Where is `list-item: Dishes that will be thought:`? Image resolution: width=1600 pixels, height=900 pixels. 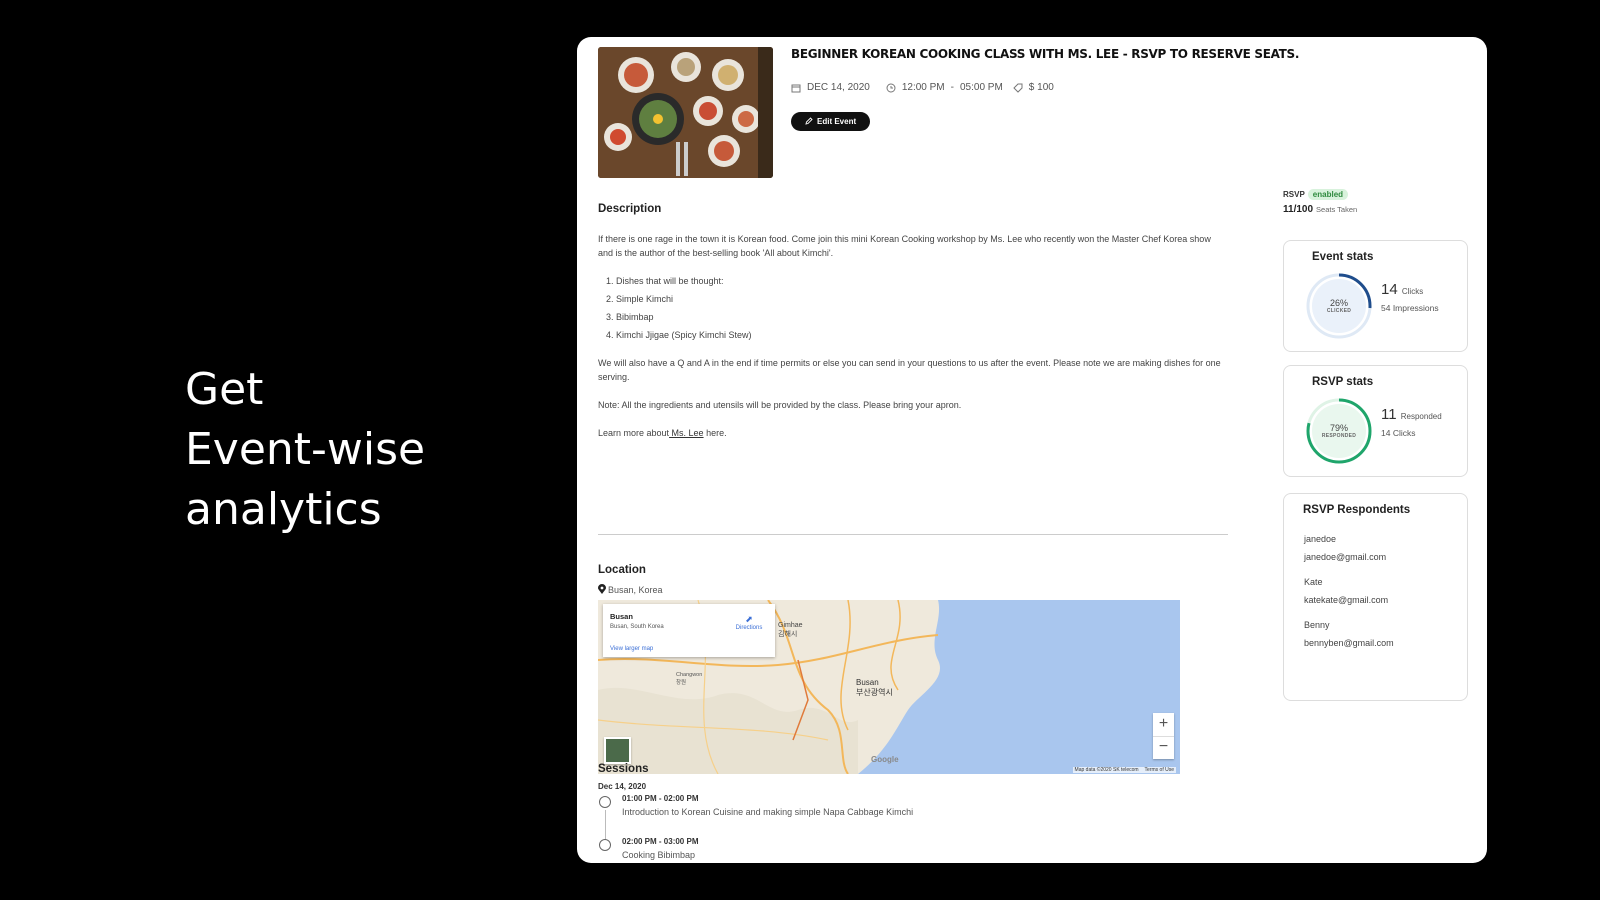
list-item: Dishes that will be thought: is located at coordinates (922, 281).